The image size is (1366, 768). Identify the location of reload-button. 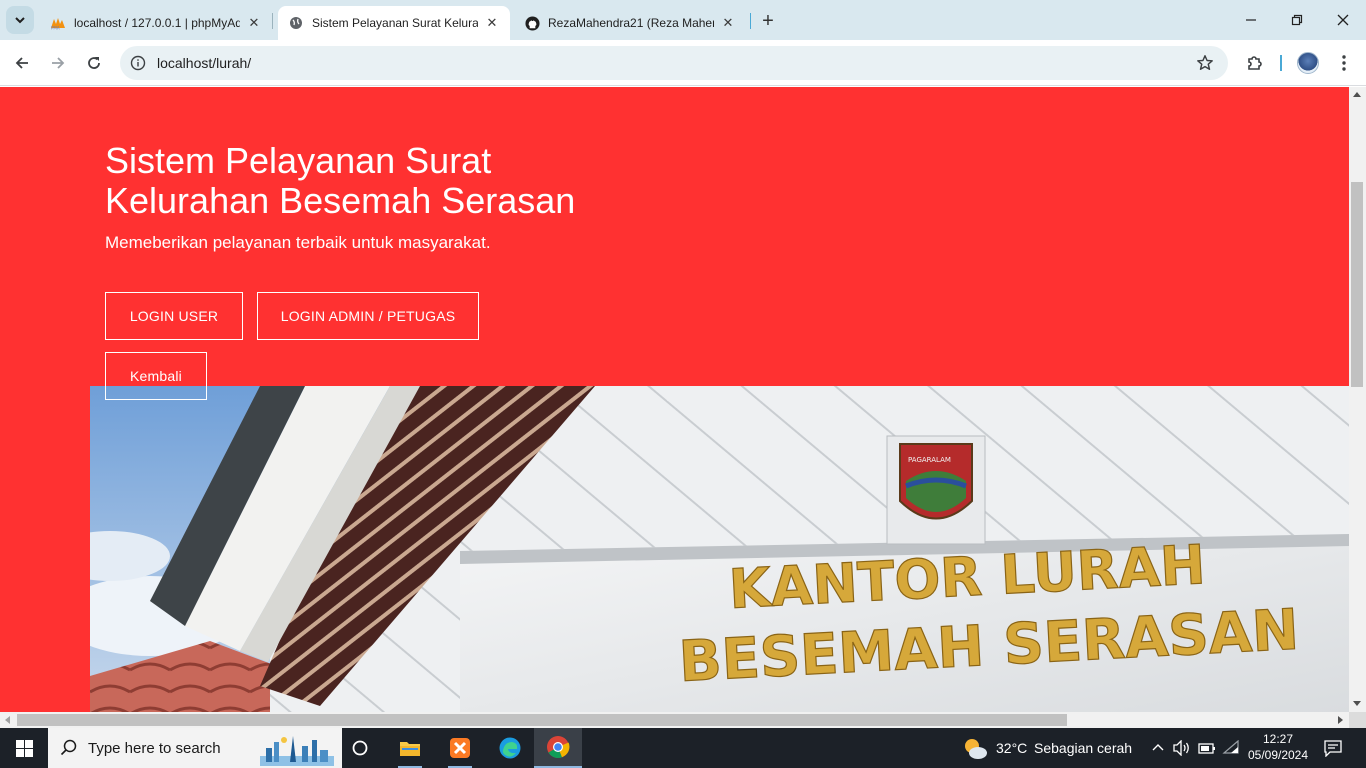
(94, 63).